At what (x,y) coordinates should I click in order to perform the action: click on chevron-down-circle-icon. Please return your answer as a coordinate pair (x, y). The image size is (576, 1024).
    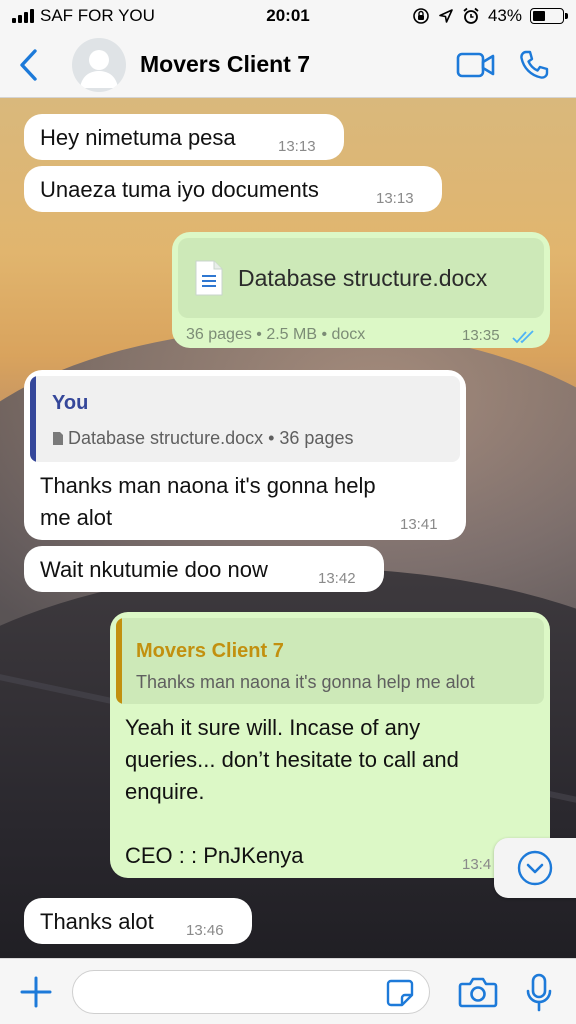
    Looking at the image, I should click on (535, 868).